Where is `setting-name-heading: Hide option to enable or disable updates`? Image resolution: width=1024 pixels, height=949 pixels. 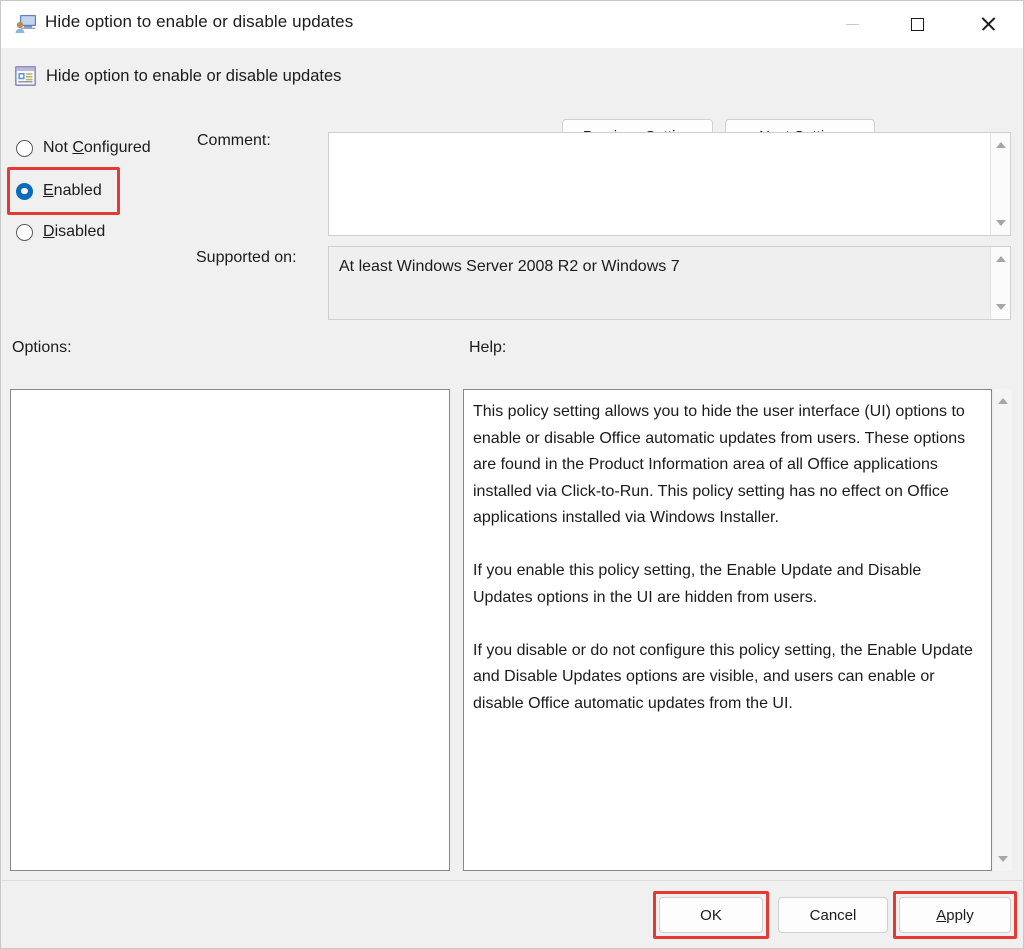 setting-name-heading: Hide option to enable or disable updates is located at coordinates (194, 76).